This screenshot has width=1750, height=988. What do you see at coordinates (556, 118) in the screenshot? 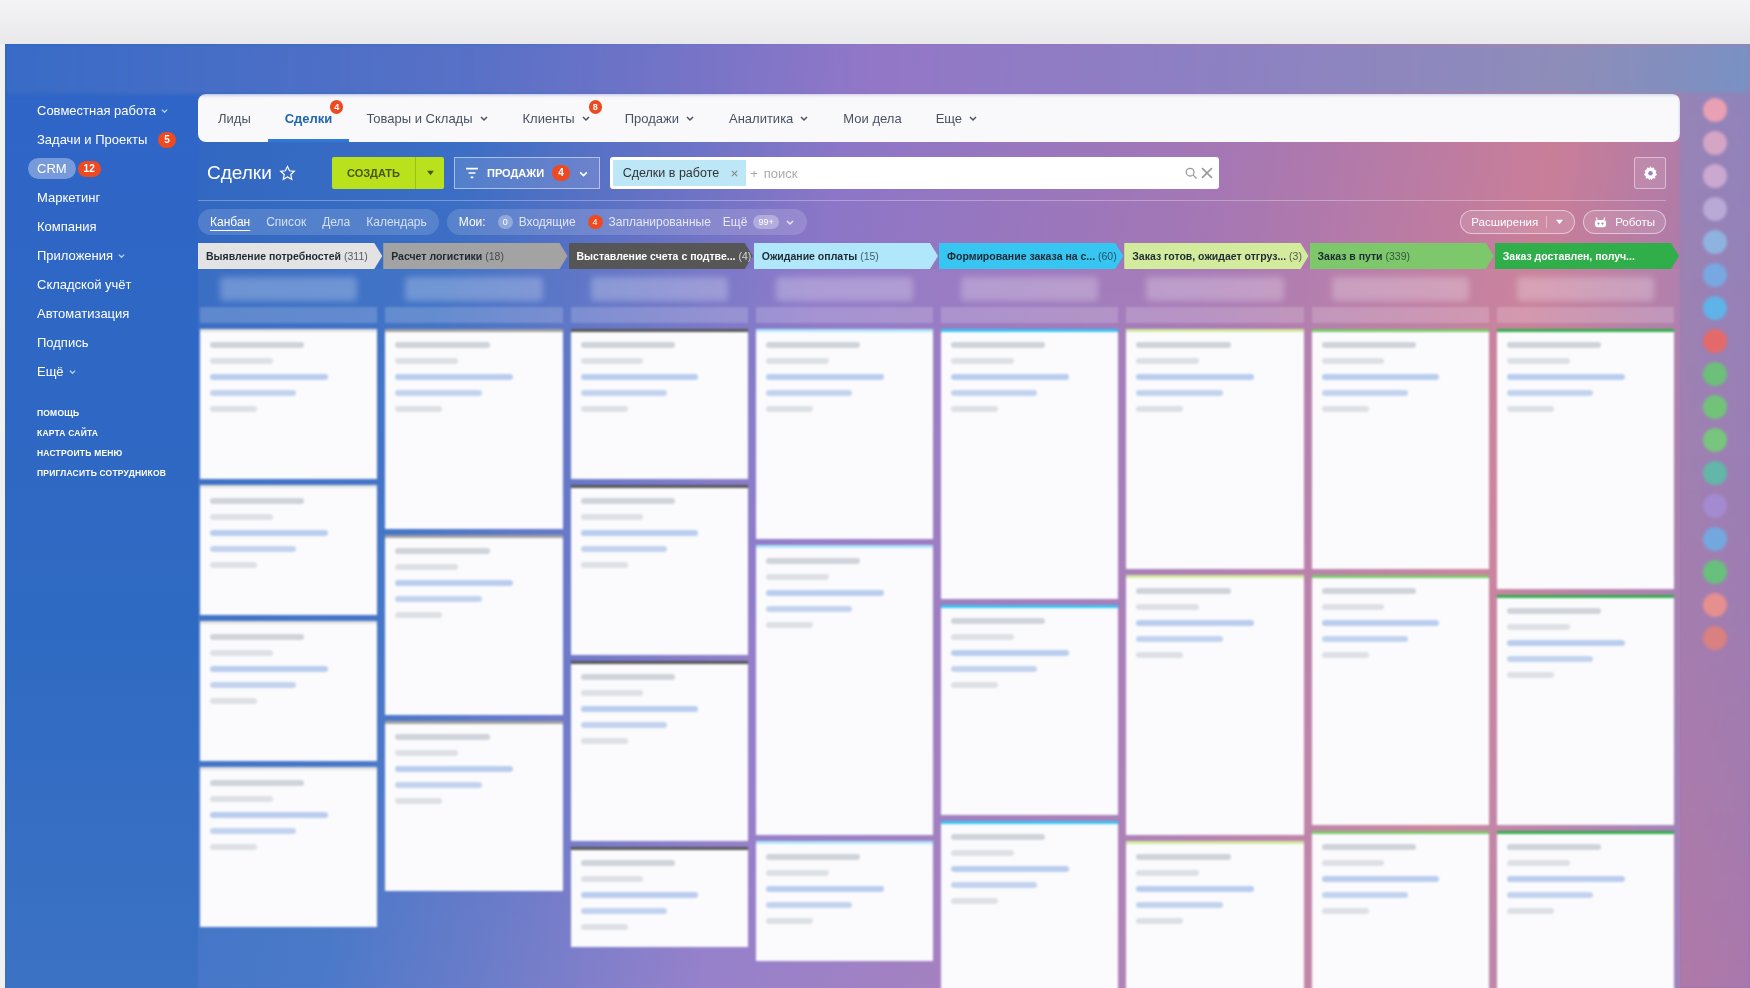
I see `menu-tab: Клиенты 8` at bounding box center [556, 118].